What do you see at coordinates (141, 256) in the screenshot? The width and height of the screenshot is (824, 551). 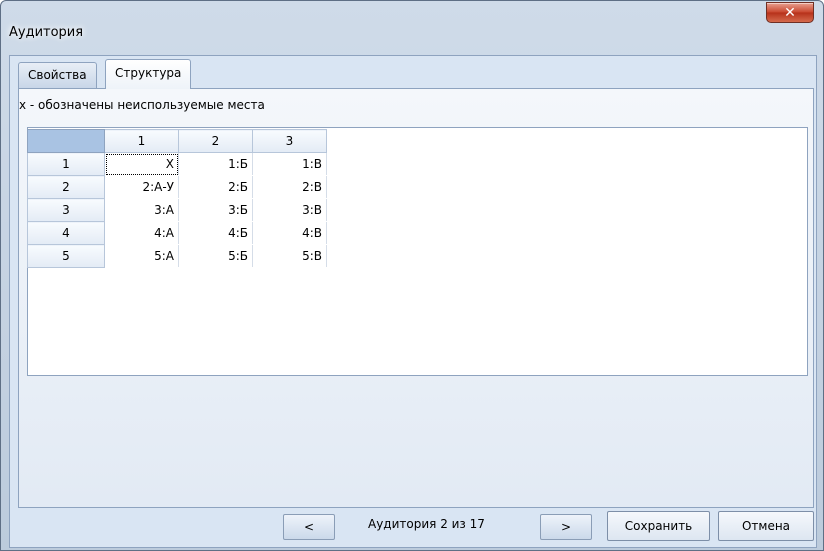 I see `grid-cell: 5:А` at bounding box center [141, 256].